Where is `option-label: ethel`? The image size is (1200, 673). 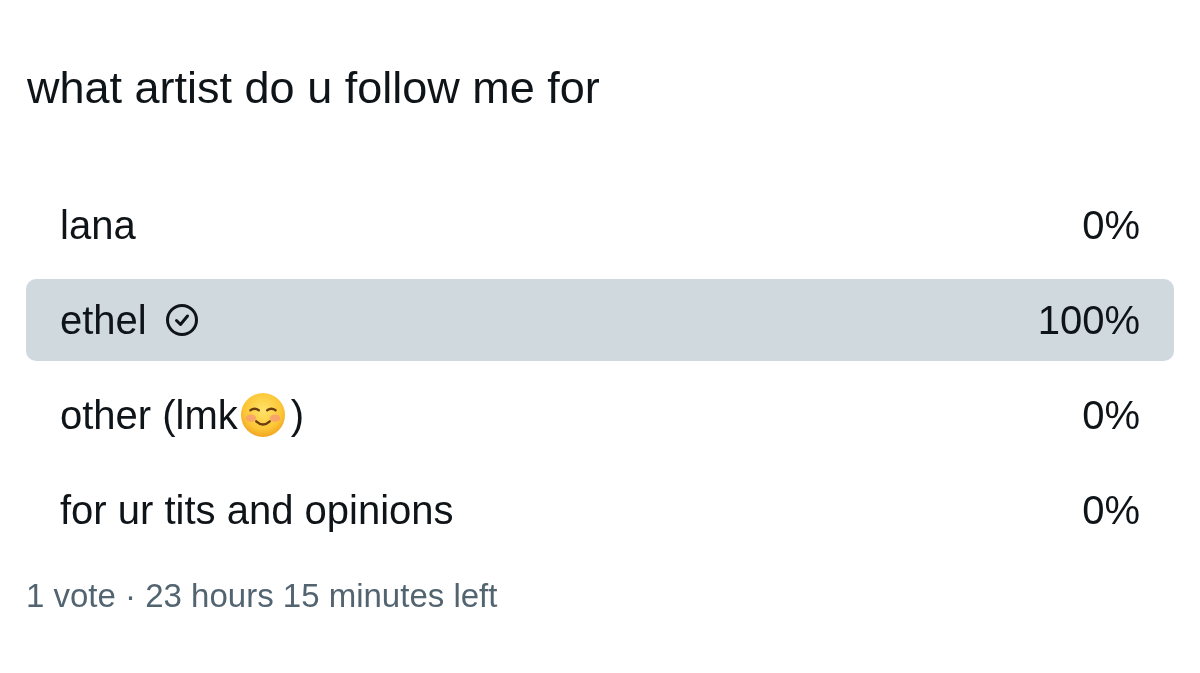 option-label: ethel is located at coordinates (103, 320).